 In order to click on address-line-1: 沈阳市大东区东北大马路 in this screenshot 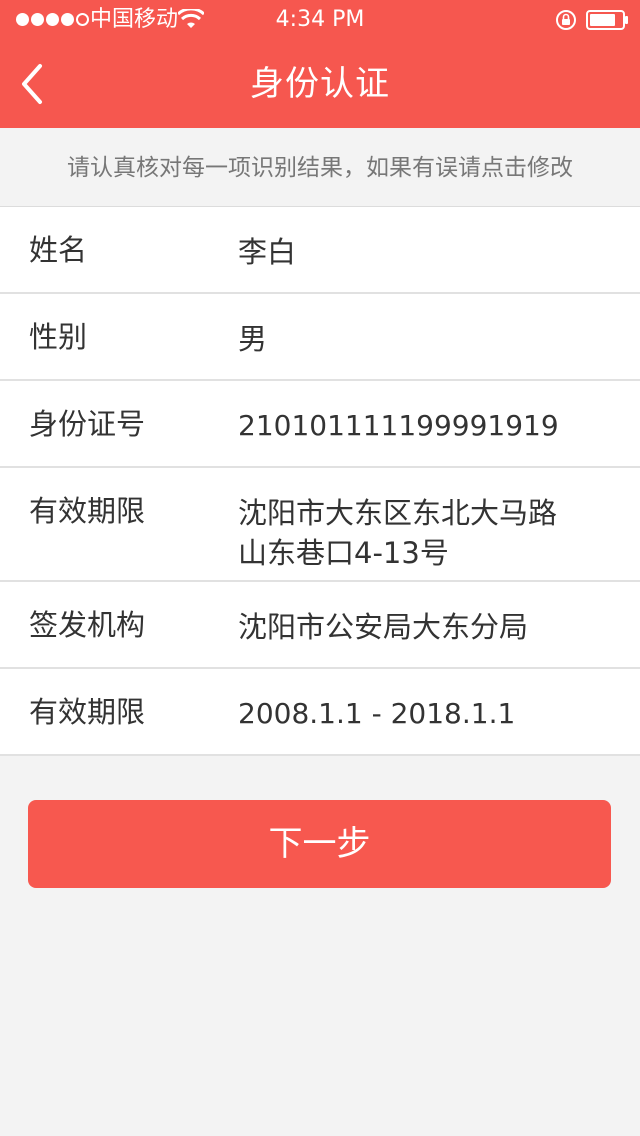, I will do `click(398, 513)`.